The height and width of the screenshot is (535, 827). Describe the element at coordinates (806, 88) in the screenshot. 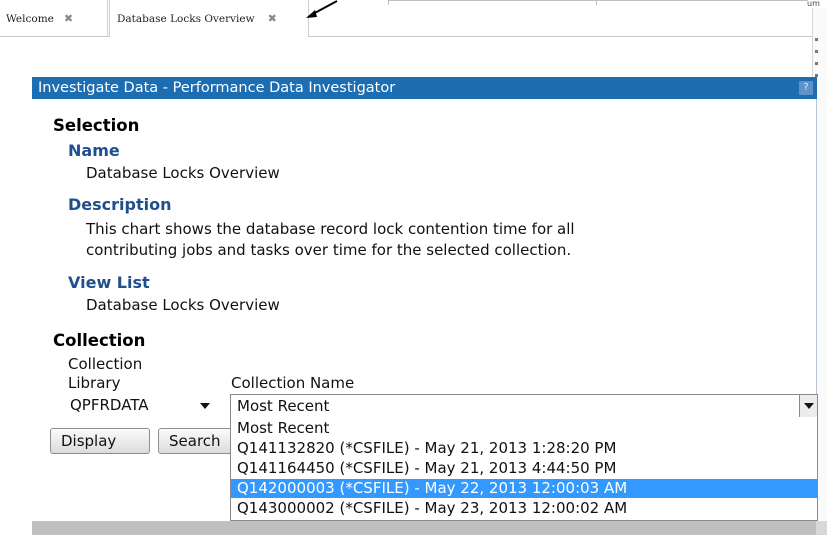

I see `help-icon: ?` at that location.